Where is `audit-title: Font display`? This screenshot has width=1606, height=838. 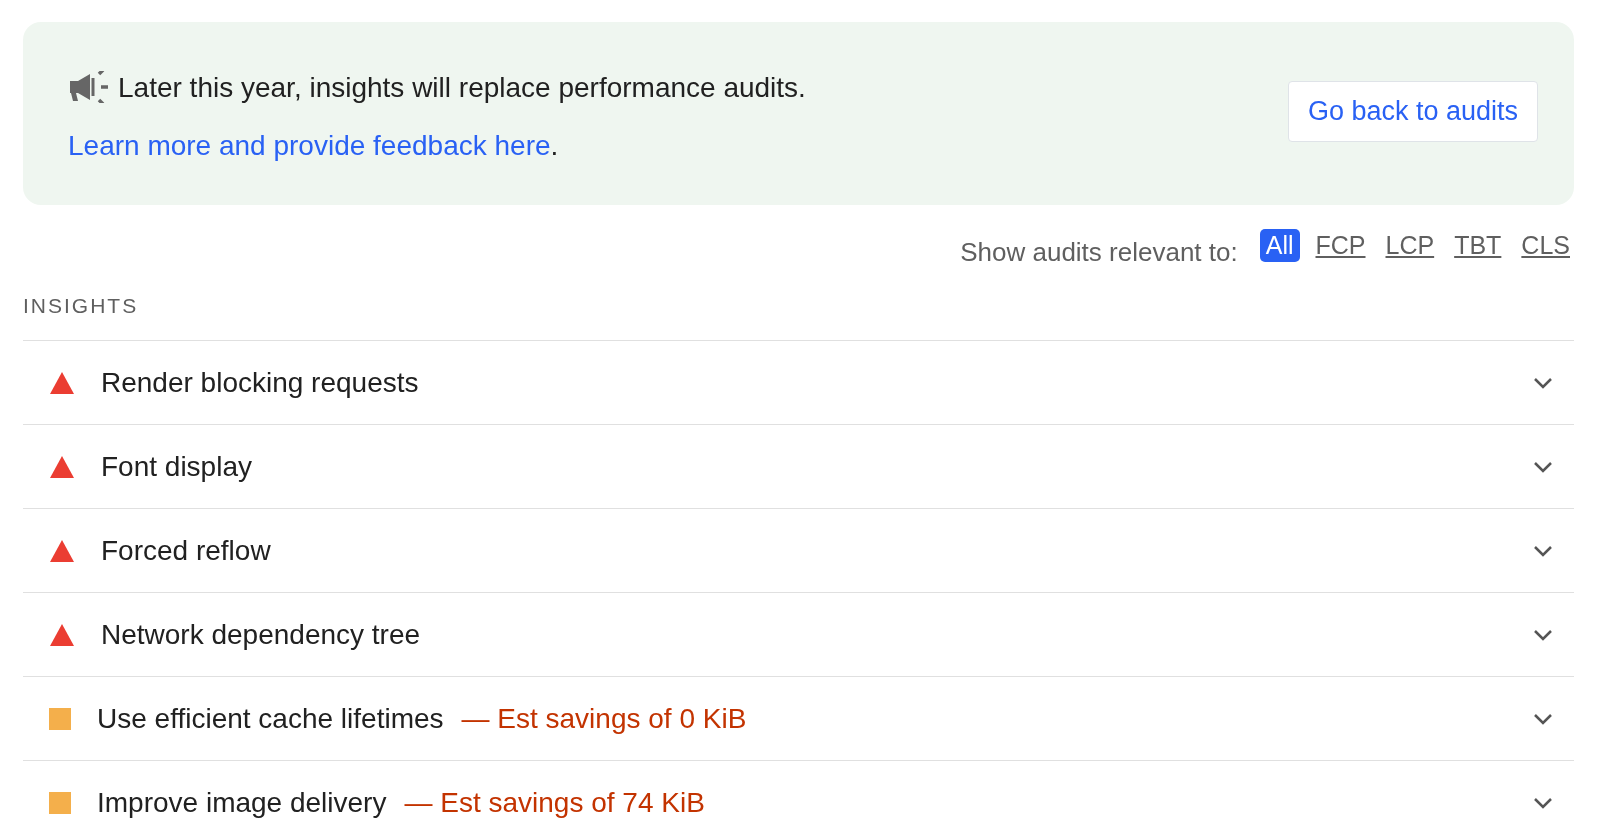 audit-title: Font display is located at coordinates (176, 466).